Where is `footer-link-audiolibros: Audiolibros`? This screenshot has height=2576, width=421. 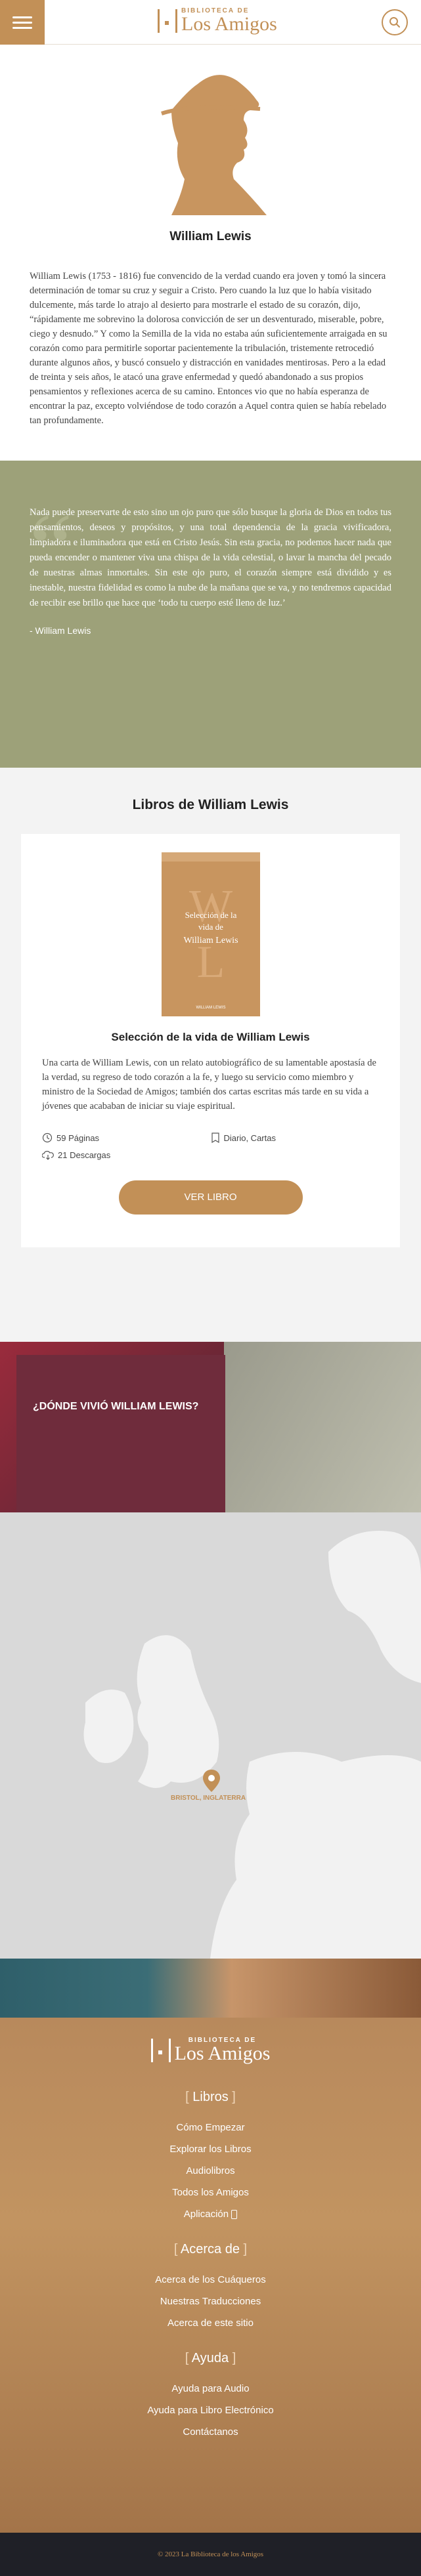
footer-link-audiolibros: Audiolibros is located at coordinates (210, 2171).